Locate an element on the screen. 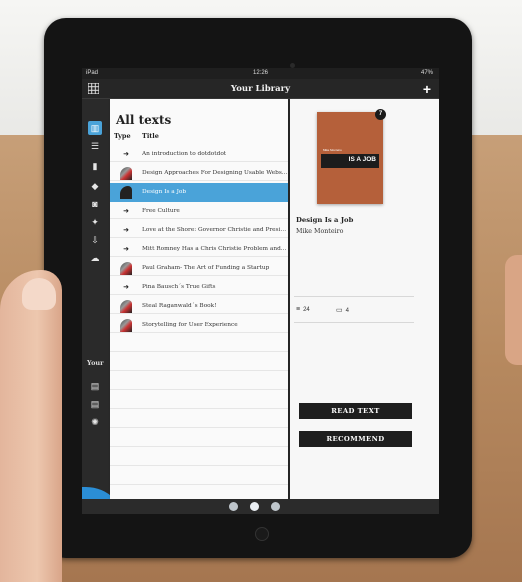 This screenshot has width=522, height=582. gear-icon: ✺ is located at coordinates (95, 422).